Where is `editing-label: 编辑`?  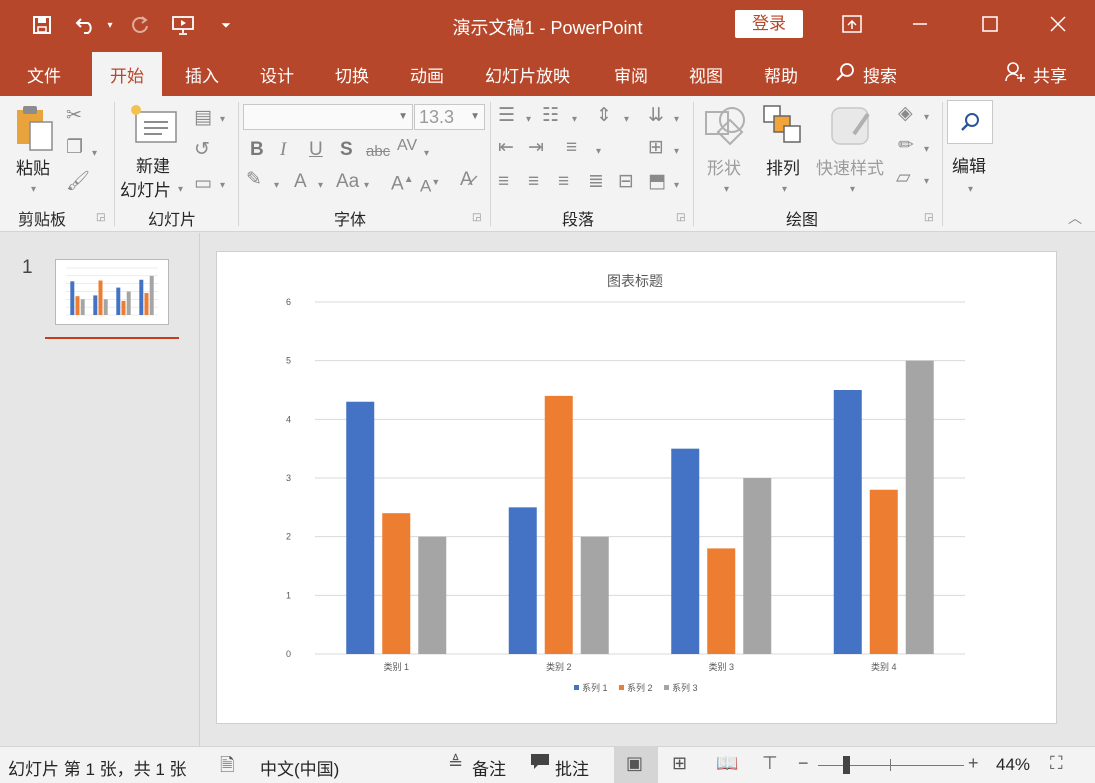 editing-label: 编辑 is located at coordinates (969, 164).